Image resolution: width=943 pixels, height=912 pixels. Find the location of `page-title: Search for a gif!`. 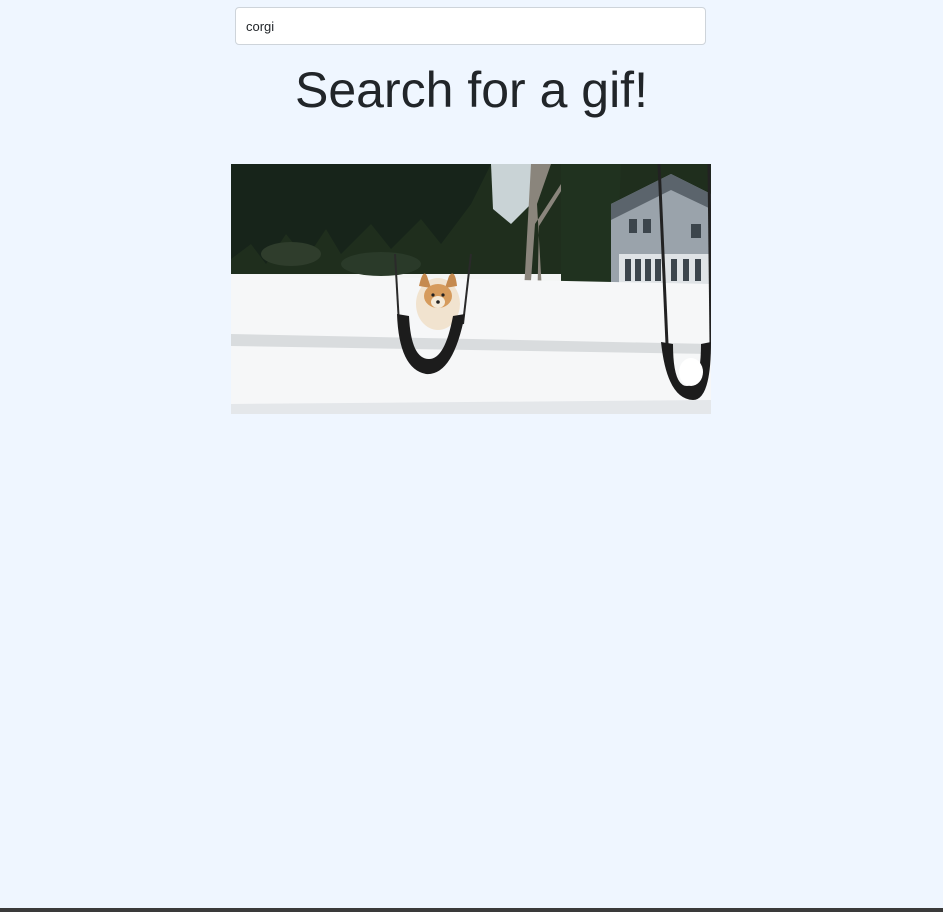

page-title: Search for a gif! is located at coordinates (471, 90).